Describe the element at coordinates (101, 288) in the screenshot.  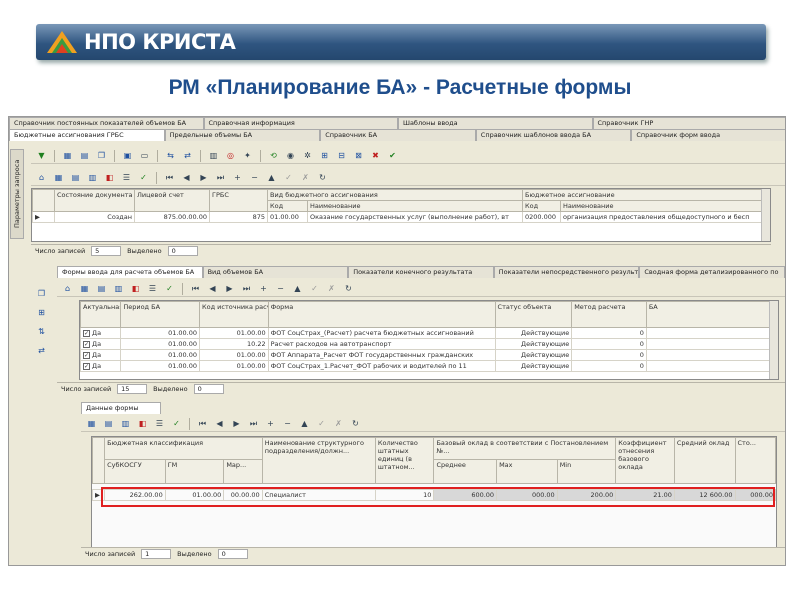
I see `middle-edit-icon: ▤` at that location.